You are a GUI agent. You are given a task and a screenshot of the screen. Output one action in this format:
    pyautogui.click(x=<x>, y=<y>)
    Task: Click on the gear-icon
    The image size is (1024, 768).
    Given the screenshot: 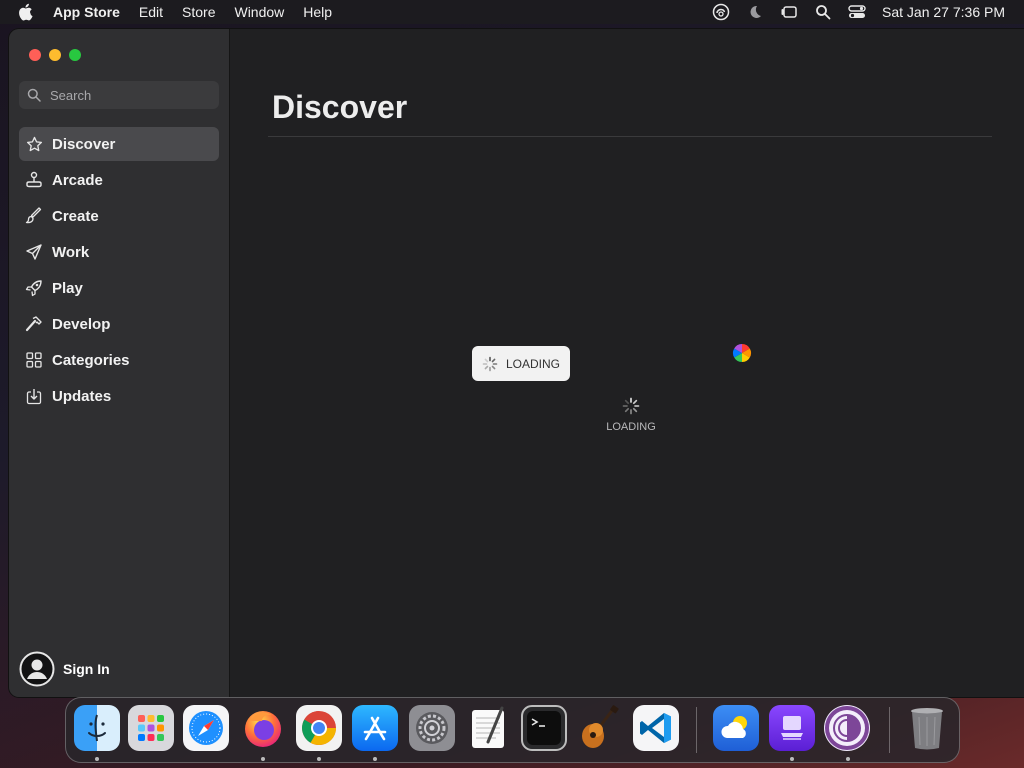 What is the action you would take?
    pyautogui.click(x=432, y=728)
    